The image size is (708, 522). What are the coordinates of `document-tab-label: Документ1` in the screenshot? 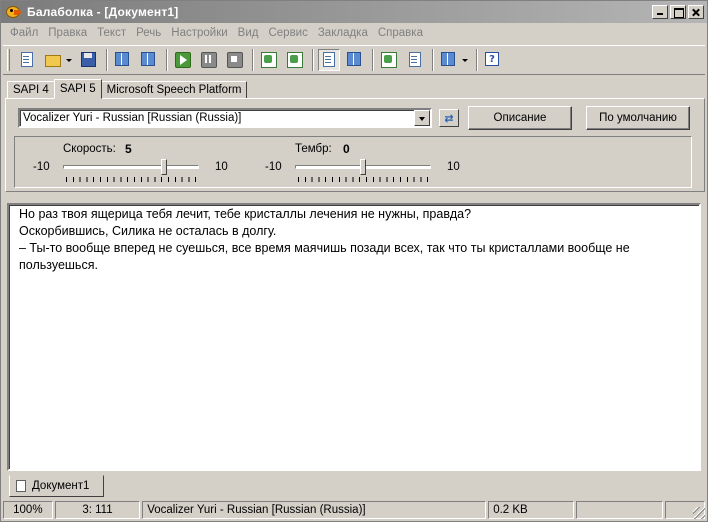 It's located at (61, 486).